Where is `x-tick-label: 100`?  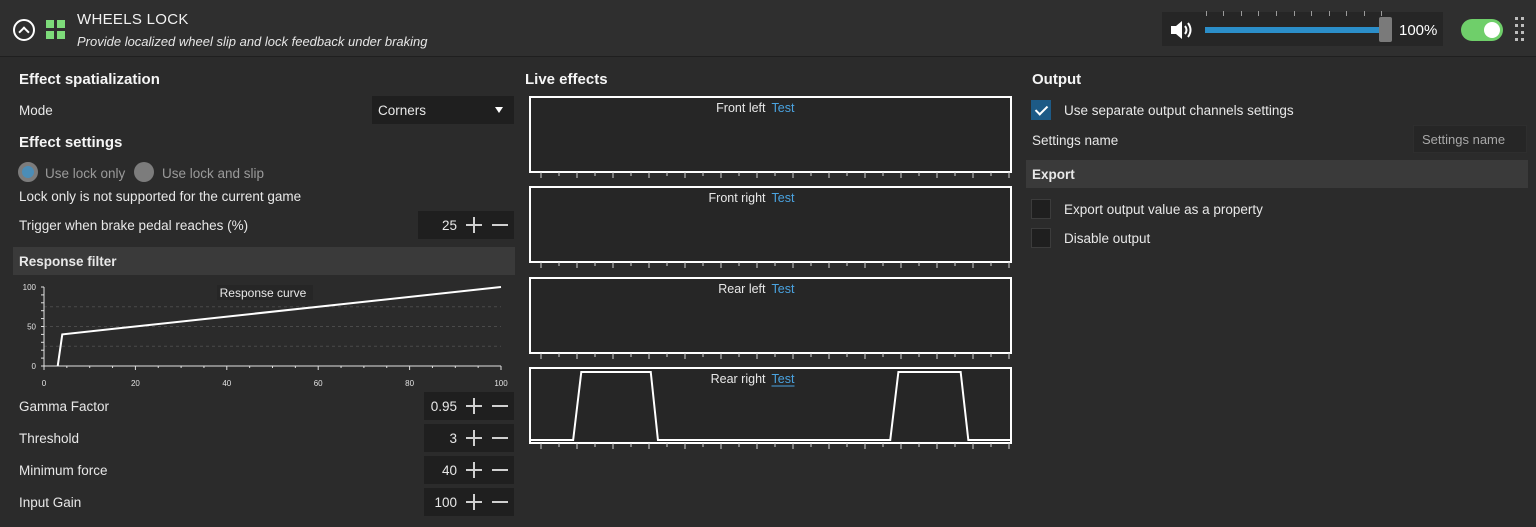 x-tick-label: 100 is located at coordinates (501, 383).